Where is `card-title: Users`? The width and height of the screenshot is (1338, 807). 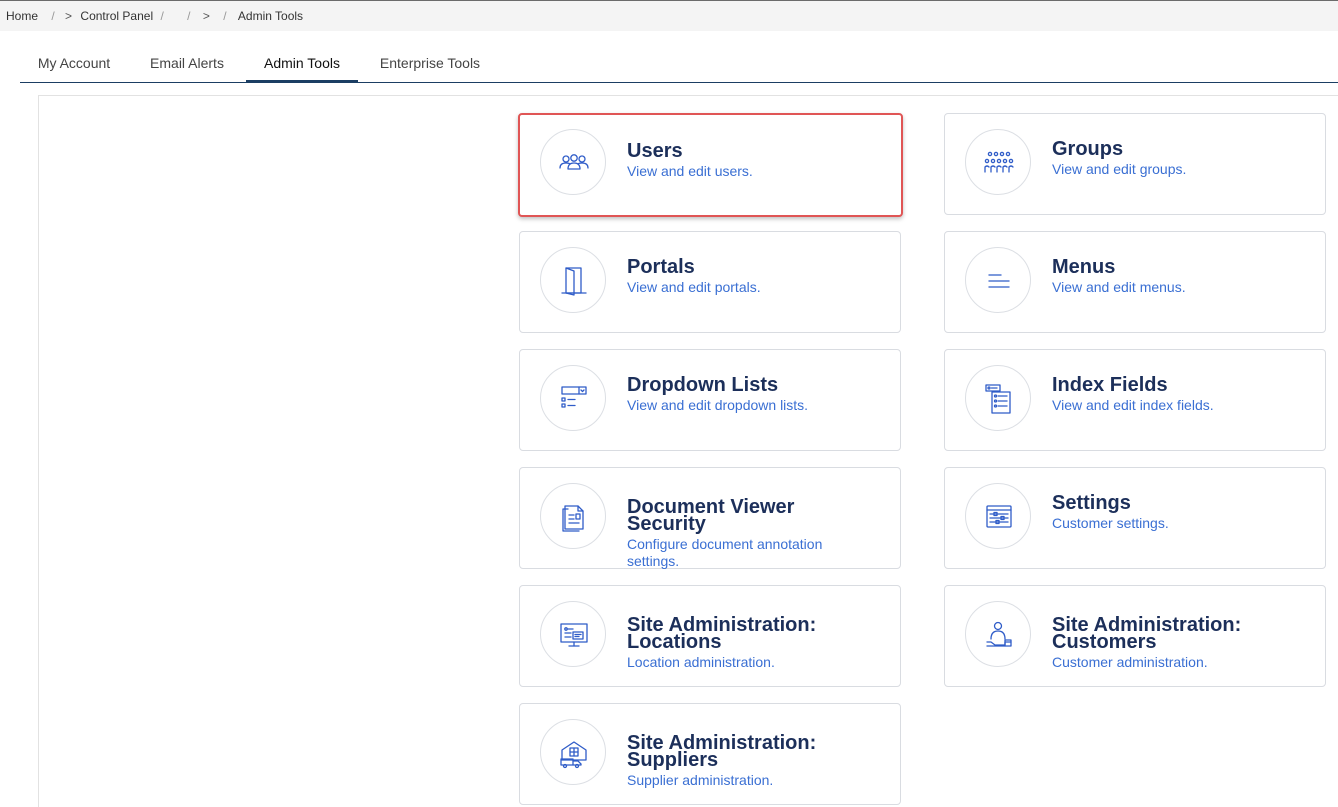
card-title: Users is located at coordinates (655, 151).